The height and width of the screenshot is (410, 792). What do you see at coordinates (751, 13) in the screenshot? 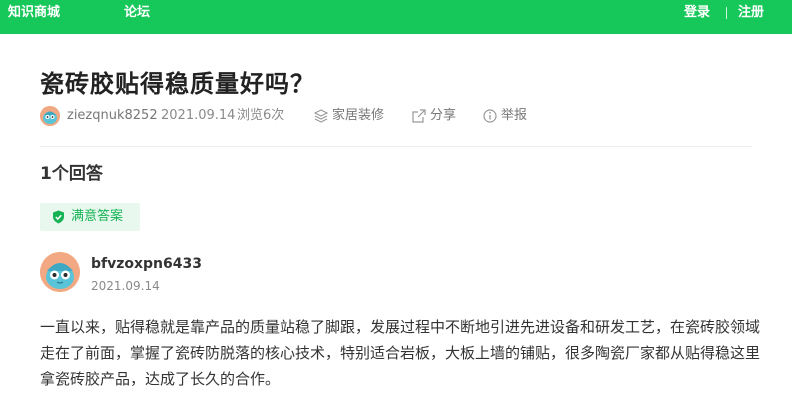
I see `register-link: 注册` at bounding box center [751, 13].